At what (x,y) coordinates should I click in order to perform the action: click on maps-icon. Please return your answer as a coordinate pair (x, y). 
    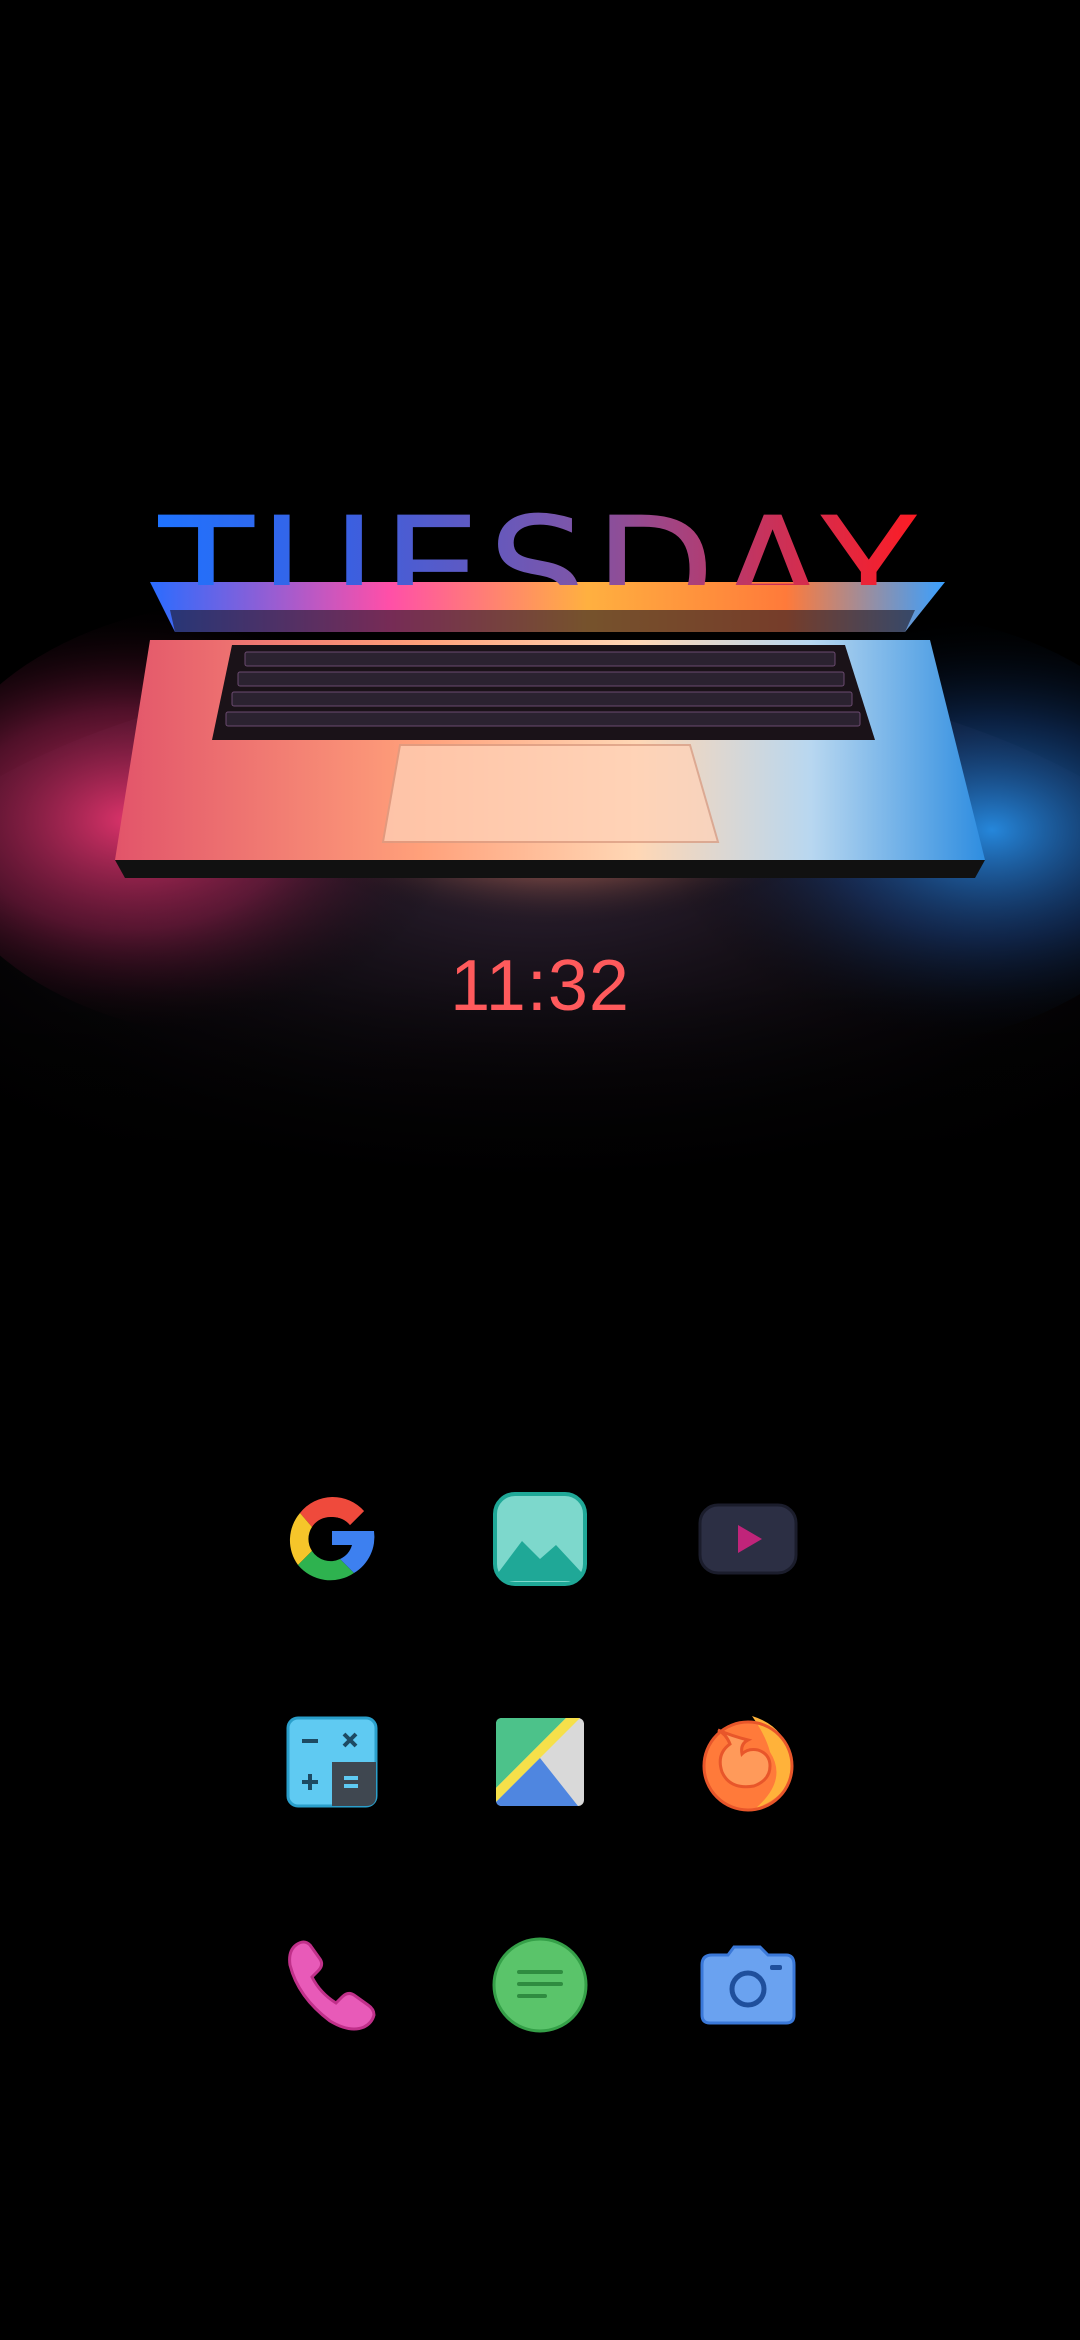
    Looking at the image, I should click on (540, 1762).